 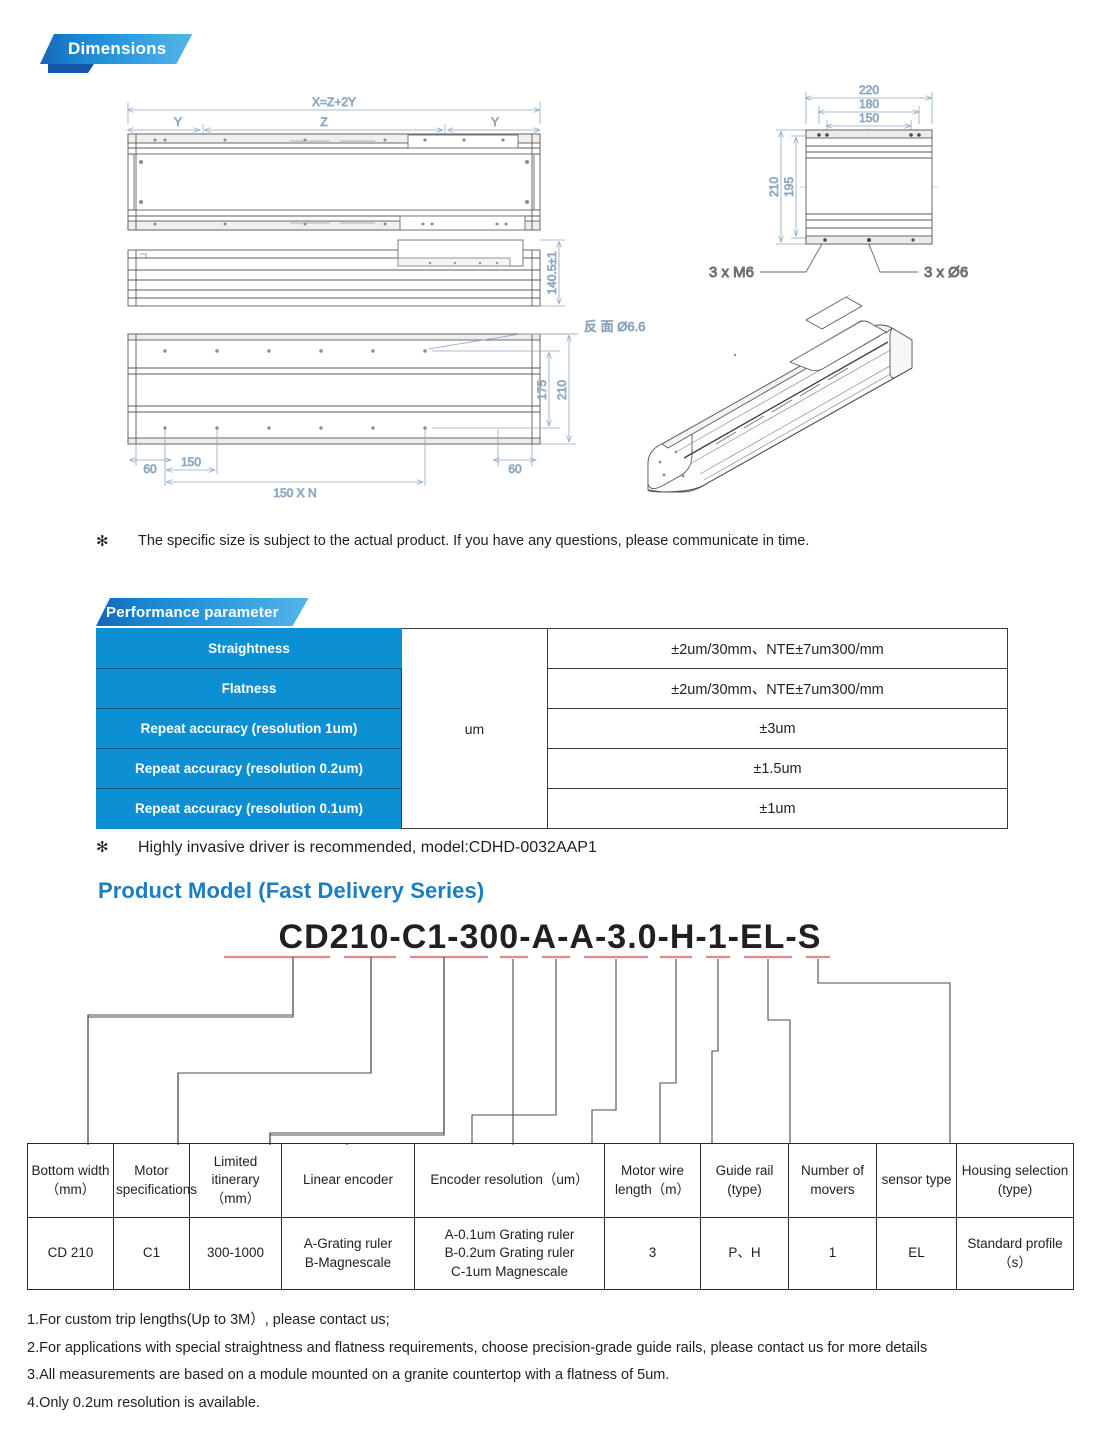 What do you see at coordinates (1015, 1253) in the screenshot?
I see `spec-value-housing-selection: Standard profile（s）` at bounding box center [1015, 1253].